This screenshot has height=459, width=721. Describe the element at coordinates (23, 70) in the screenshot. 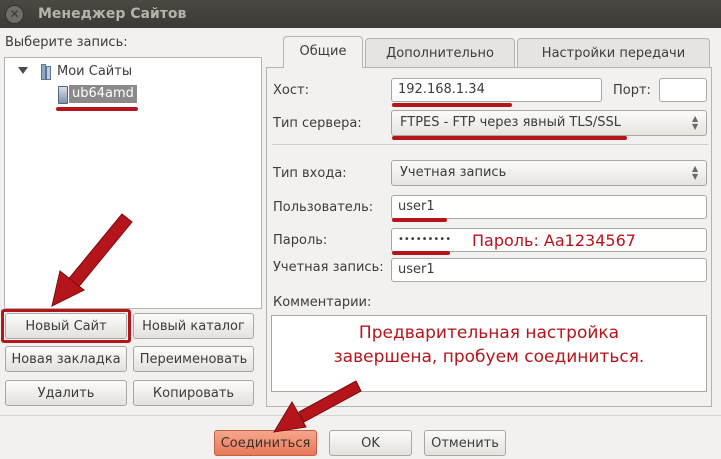

I see `expand-arrow-icon` at that location.